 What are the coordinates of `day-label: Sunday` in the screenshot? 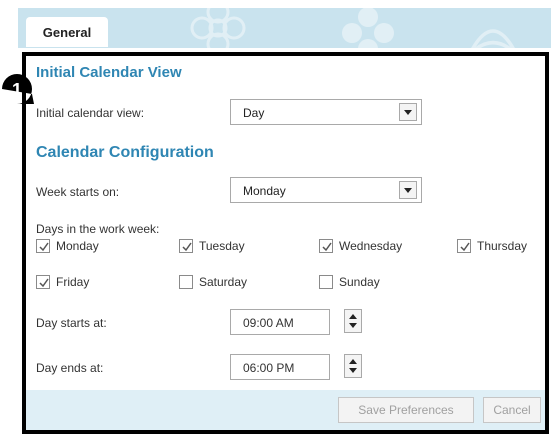 It's located at (359, 282).